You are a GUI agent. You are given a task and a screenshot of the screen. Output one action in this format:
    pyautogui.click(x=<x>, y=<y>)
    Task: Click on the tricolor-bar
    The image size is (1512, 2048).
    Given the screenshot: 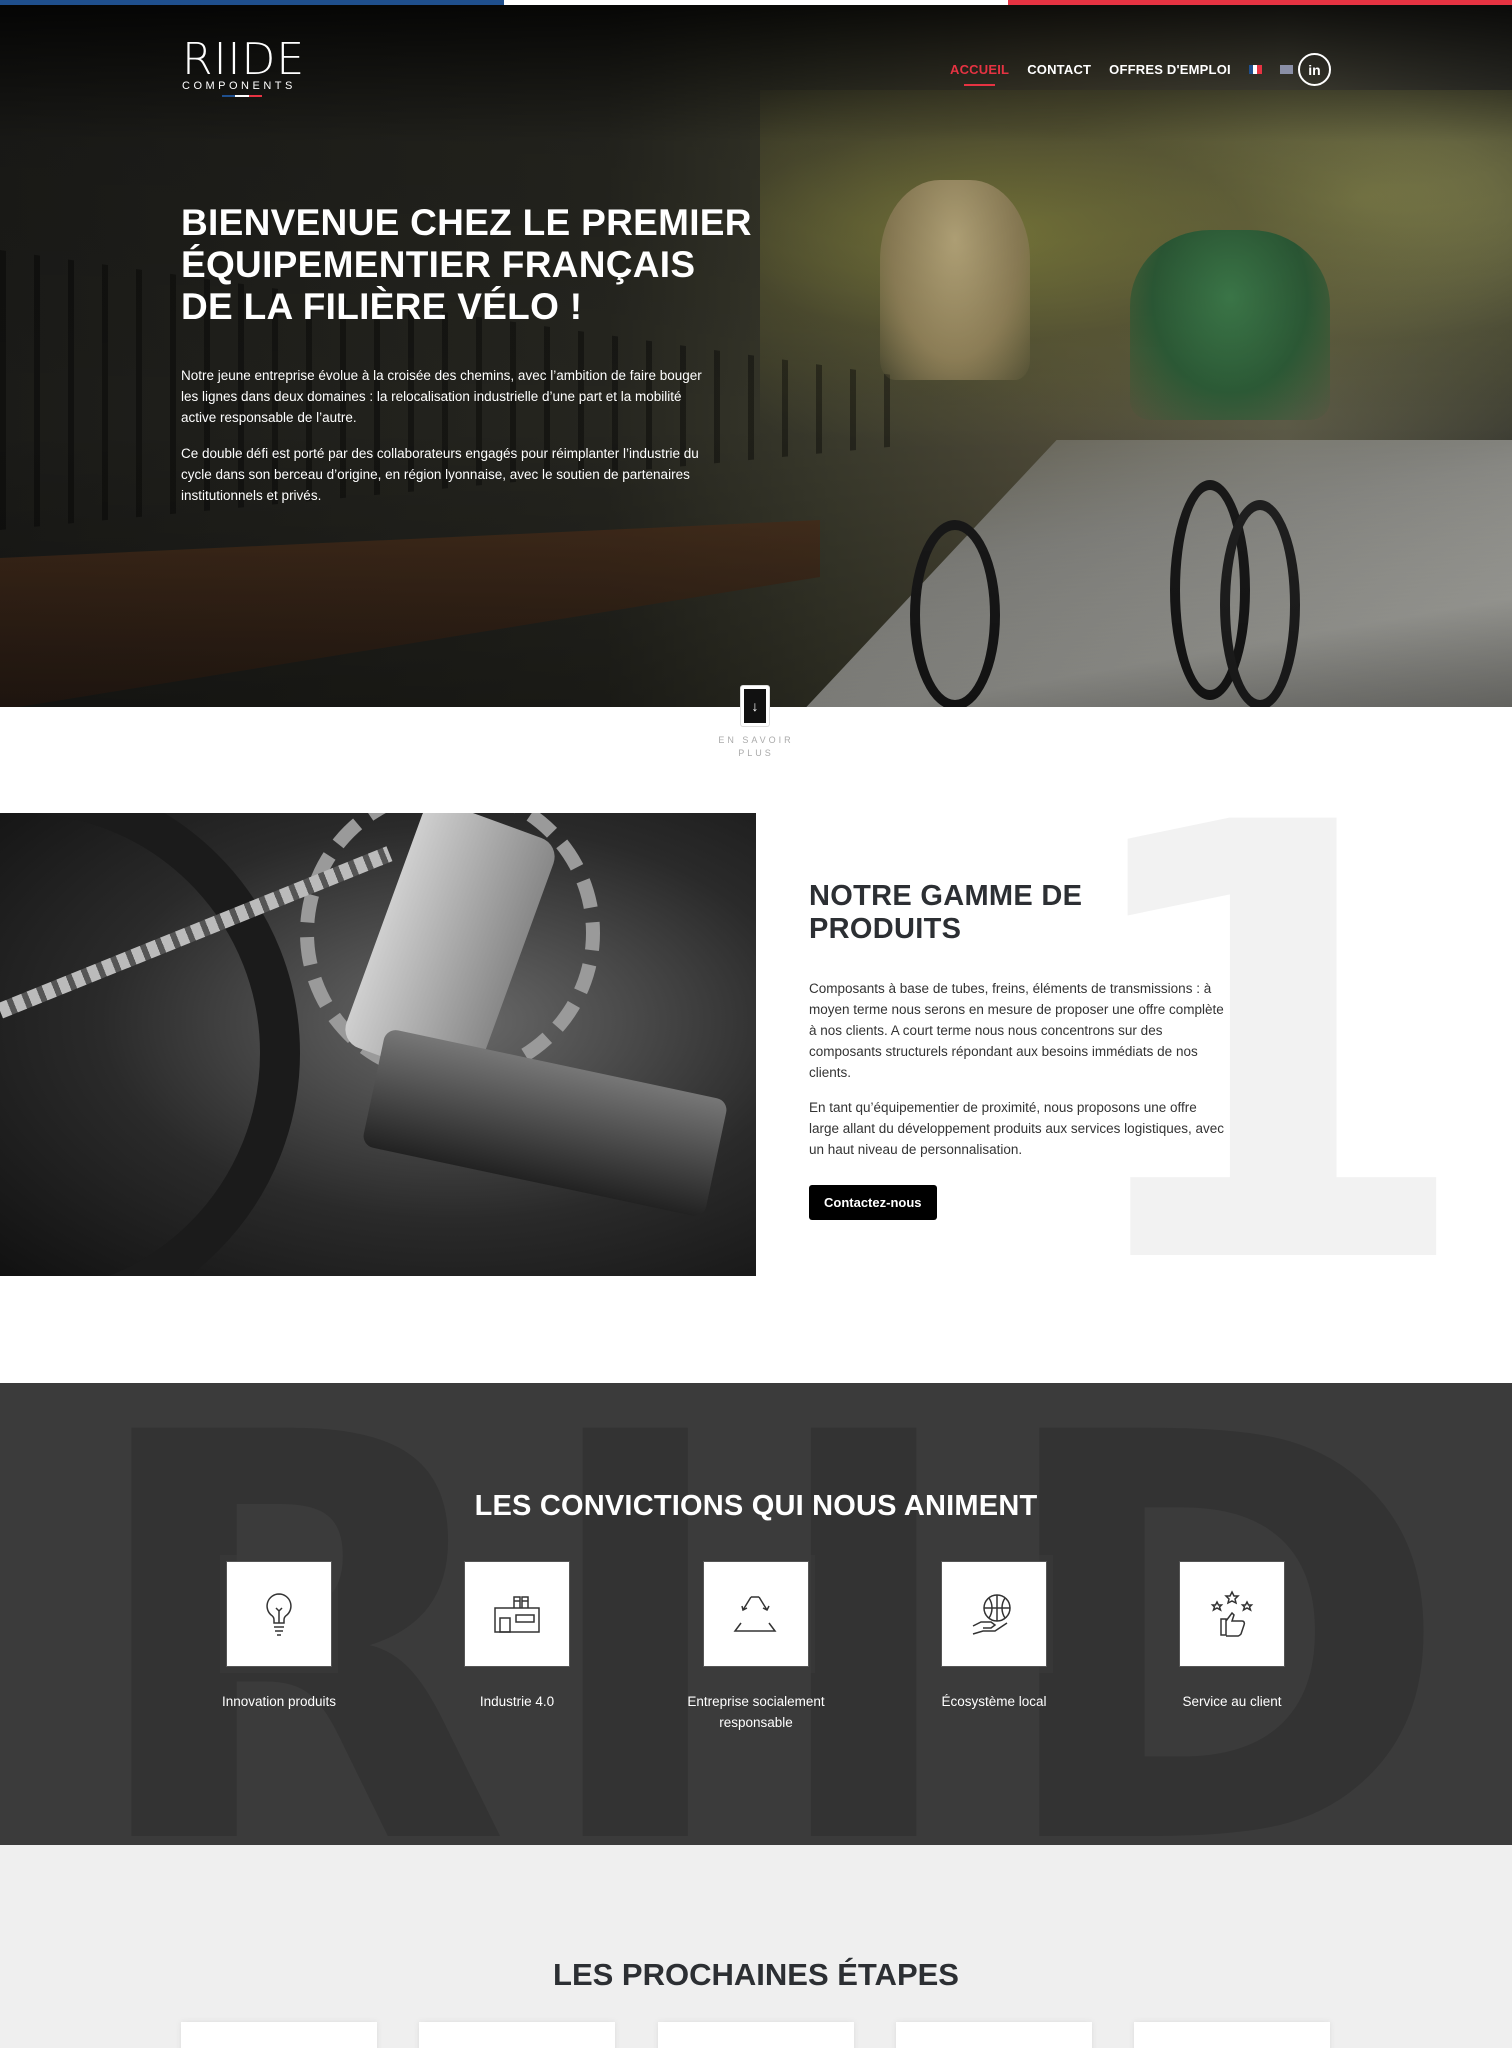 What is the action you would take?
    pyautogui.click(x=756, y=2)
    